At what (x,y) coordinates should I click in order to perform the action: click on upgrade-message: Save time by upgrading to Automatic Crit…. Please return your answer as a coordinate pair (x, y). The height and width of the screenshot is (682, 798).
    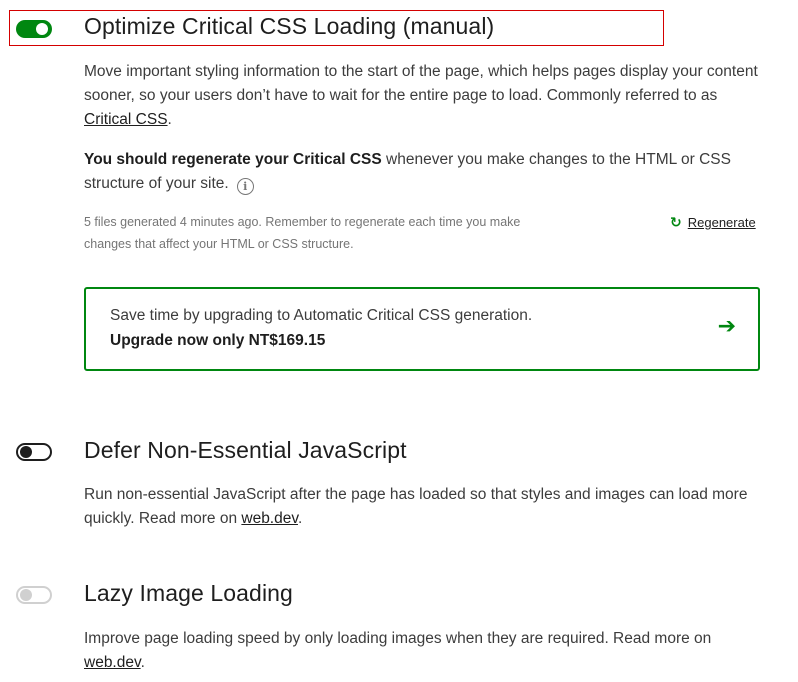
    Looking at the image, I should click on (321, 315).